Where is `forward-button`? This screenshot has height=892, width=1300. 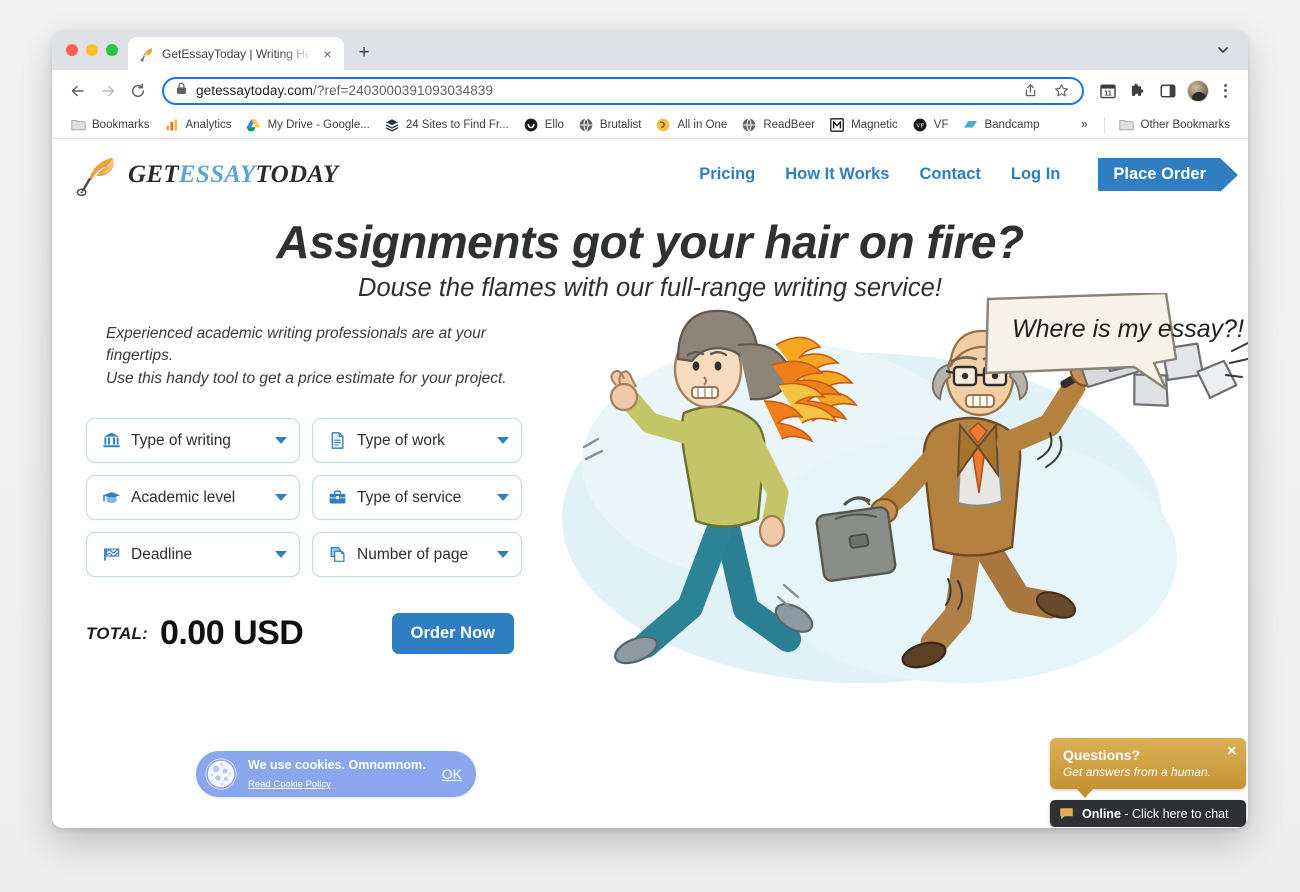 forward-button is located at coordinates (108, 91).